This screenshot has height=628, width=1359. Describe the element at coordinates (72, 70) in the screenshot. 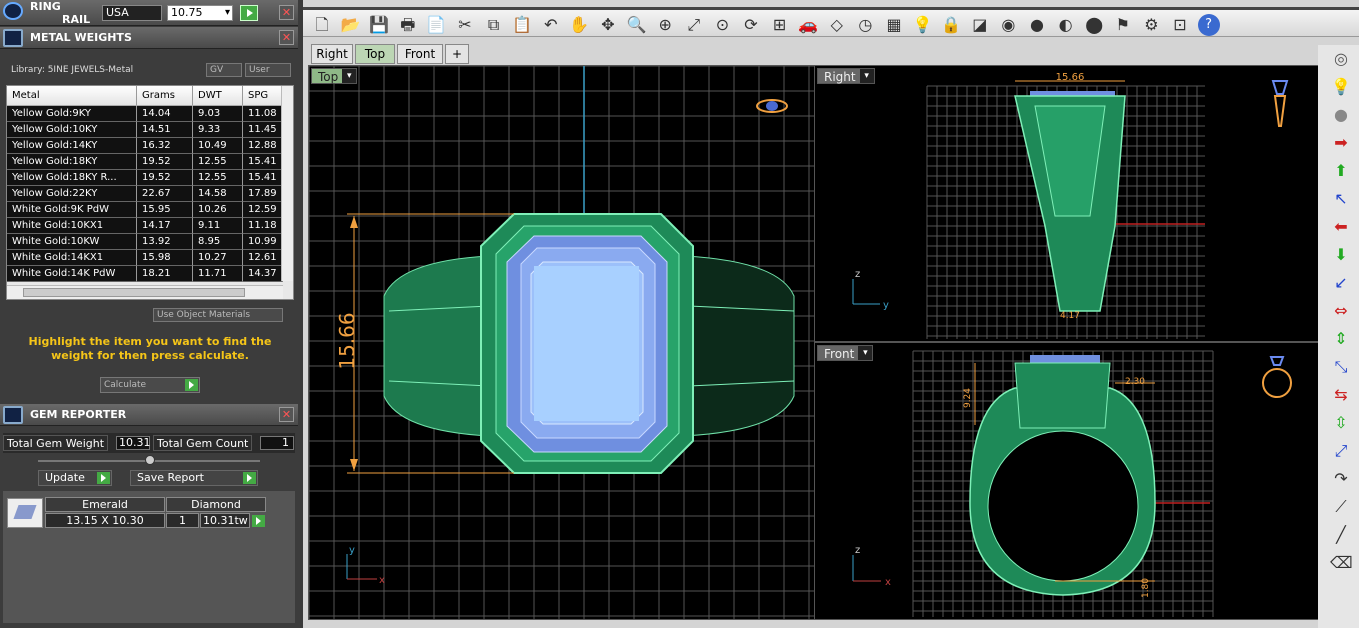

I see `library-label: Library: 5INE JEWELS-Metal` at that location.